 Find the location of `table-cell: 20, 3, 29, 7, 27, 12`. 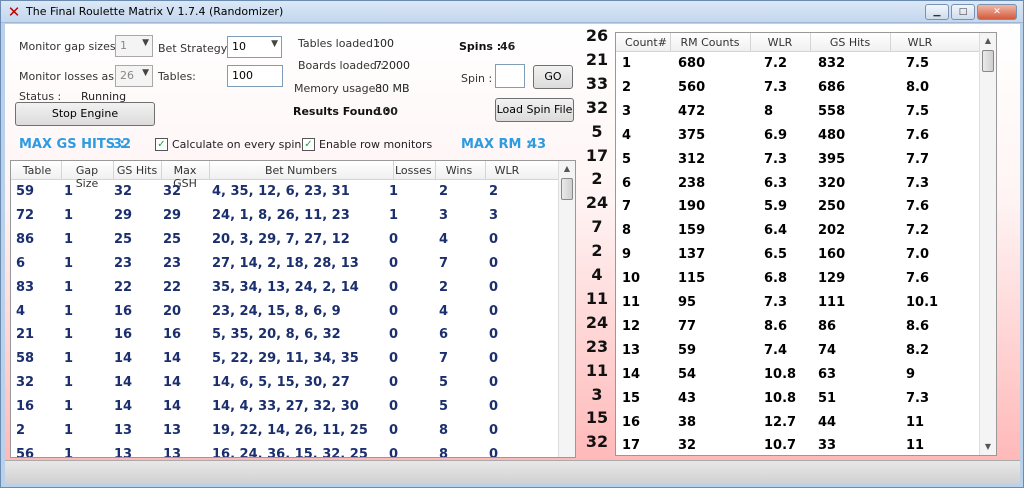

table-cell: 20, 3, 29, 7, 27, 12 is located at coordinates (281, 239).